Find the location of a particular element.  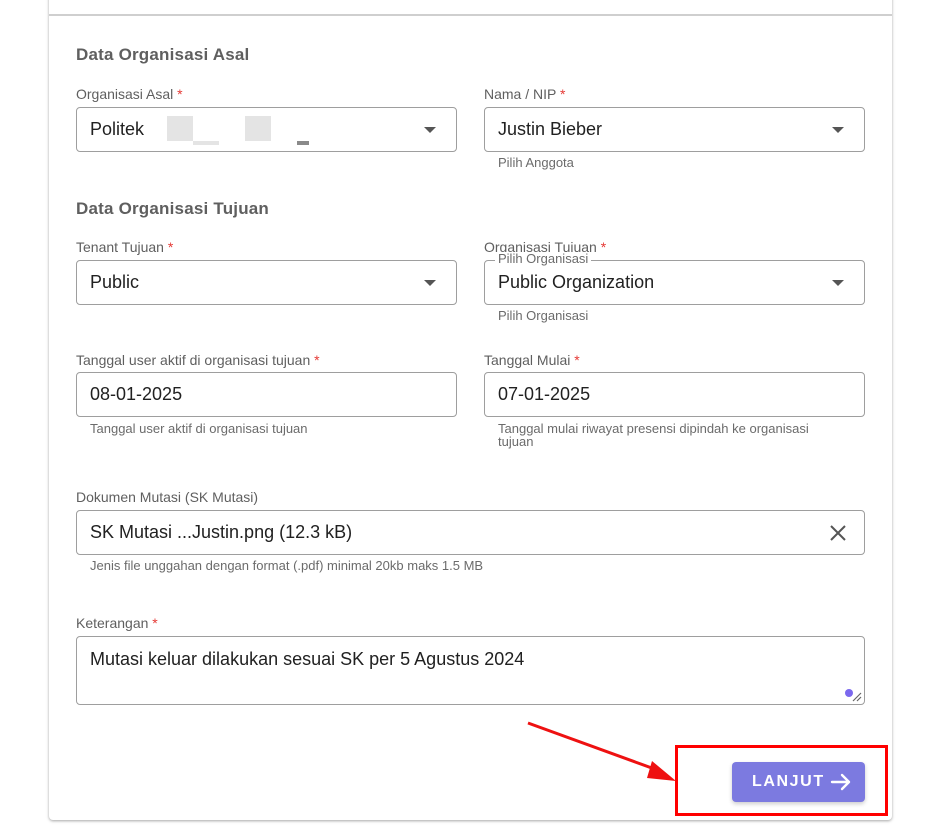

floating-label: Pilih Organisasi is located at coordinates (543, 259).